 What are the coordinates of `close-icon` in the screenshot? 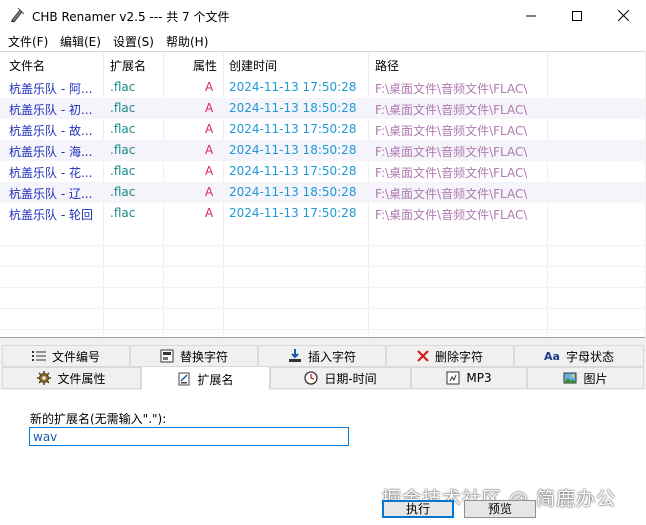 It's located at (623, 15).